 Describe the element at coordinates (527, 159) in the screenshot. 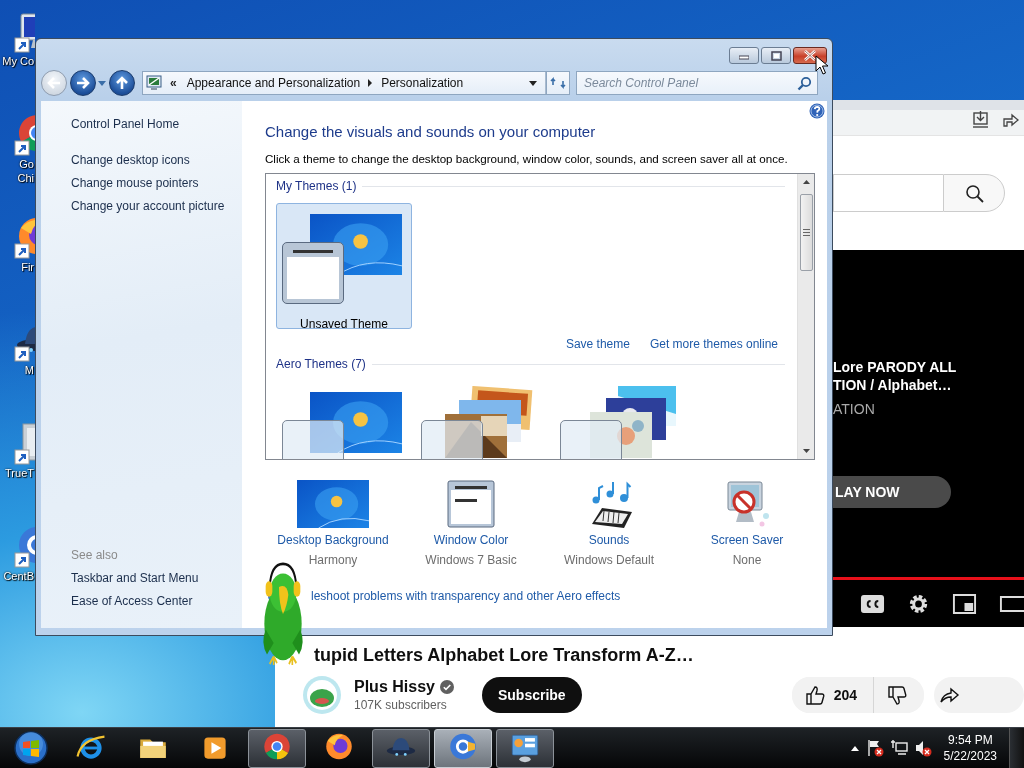

I see `instruction-text: Click a theme to change the desktop background, window color, sounds, and screen saver all at once.` at that location.